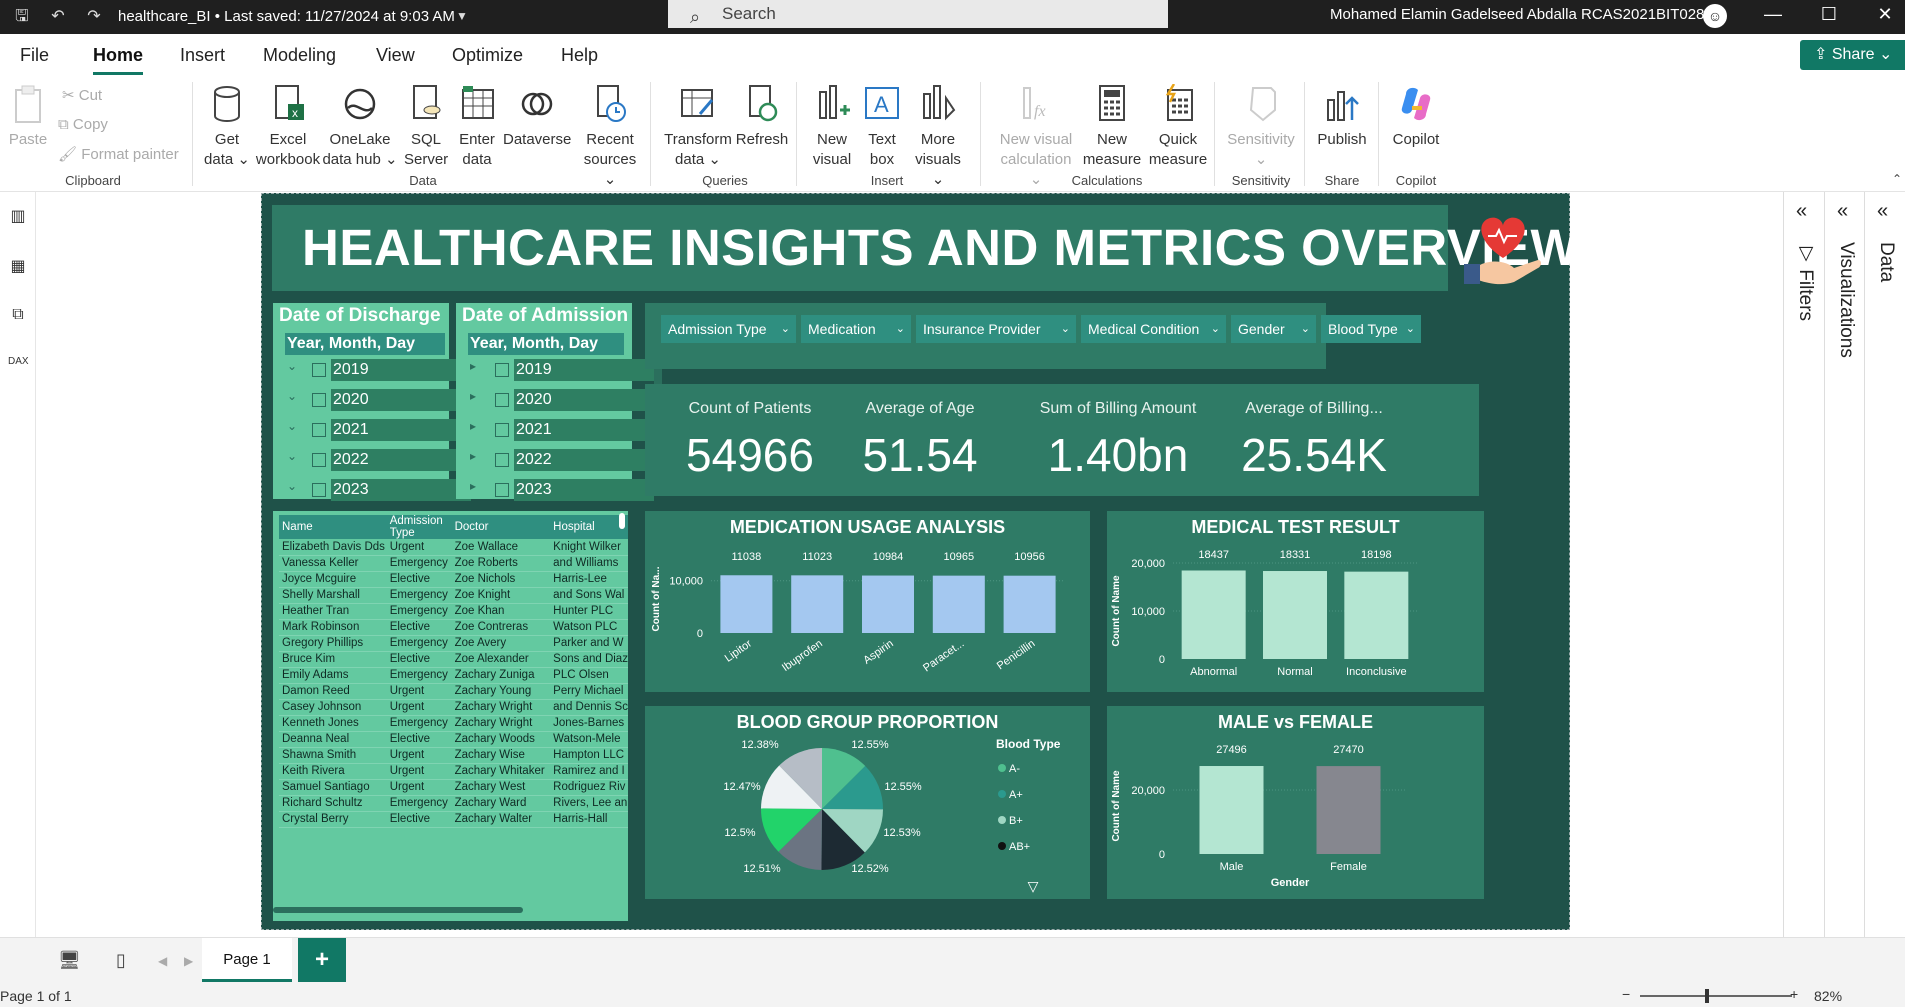  What do you see at coordinates (1231, 810) in the screenshot?
I see `bar-male` at bounding box center [1231, 810].